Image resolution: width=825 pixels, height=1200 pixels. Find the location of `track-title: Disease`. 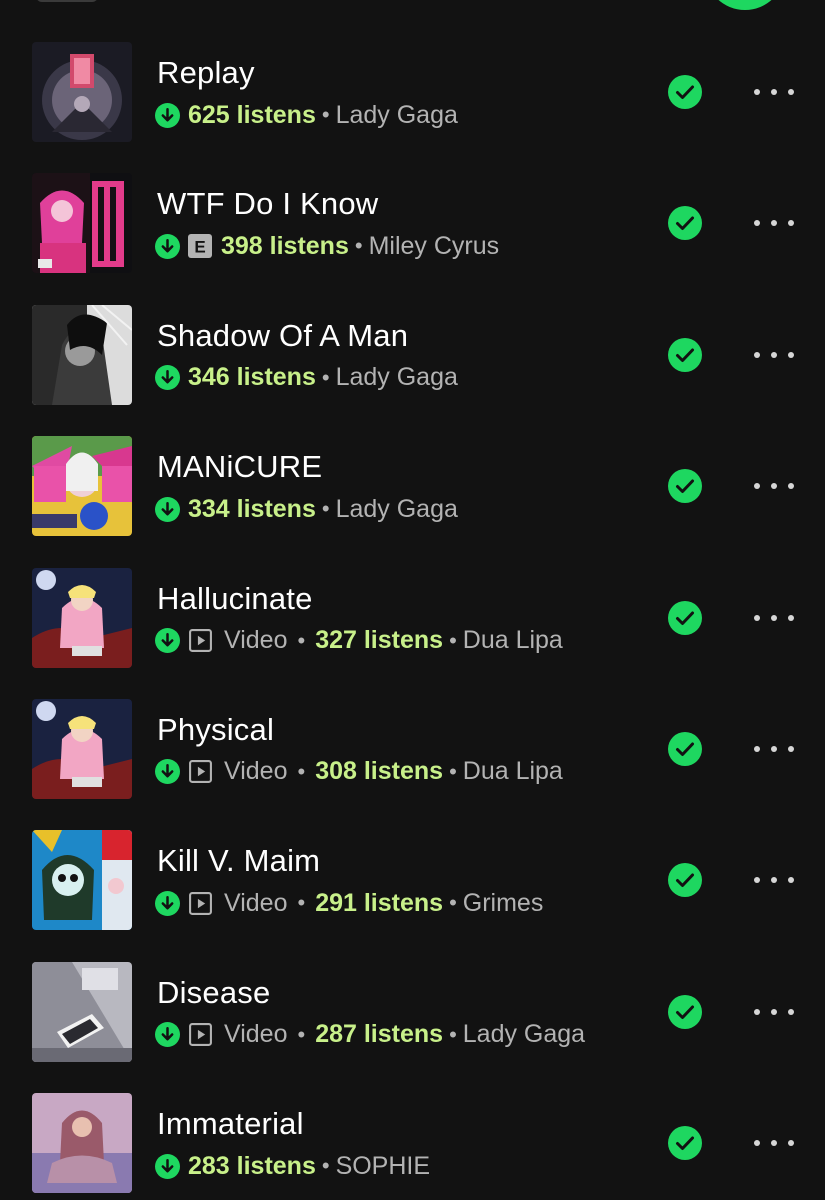

track-title: Disease is located at coordinates (214, 992).